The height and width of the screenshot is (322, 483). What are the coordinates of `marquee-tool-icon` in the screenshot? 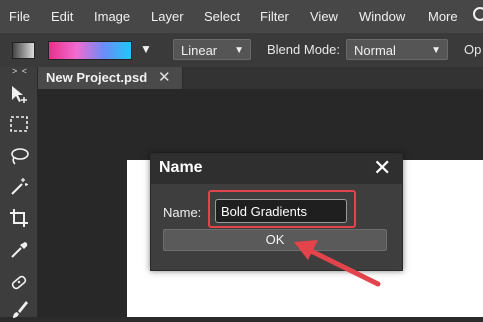 It's located at (19, 124).